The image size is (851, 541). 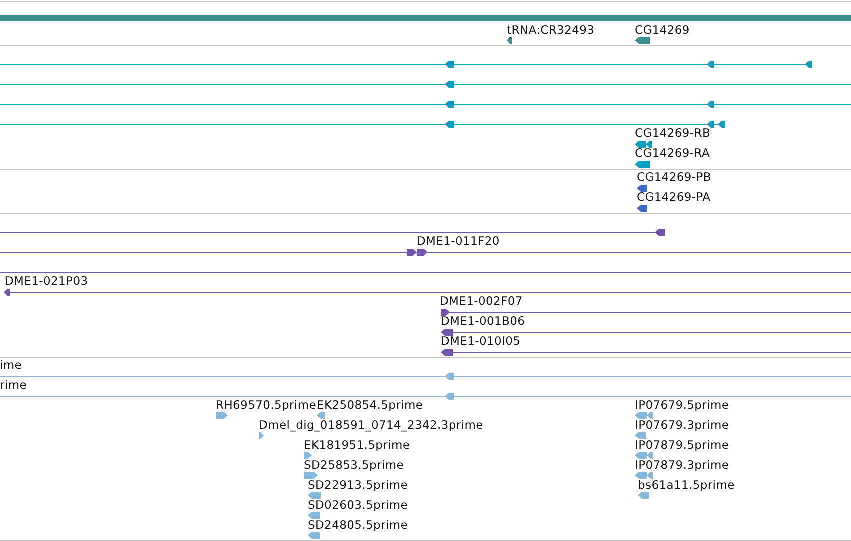 I want to click on feature-label: CG14269-RA, so click(x=672, y=153).